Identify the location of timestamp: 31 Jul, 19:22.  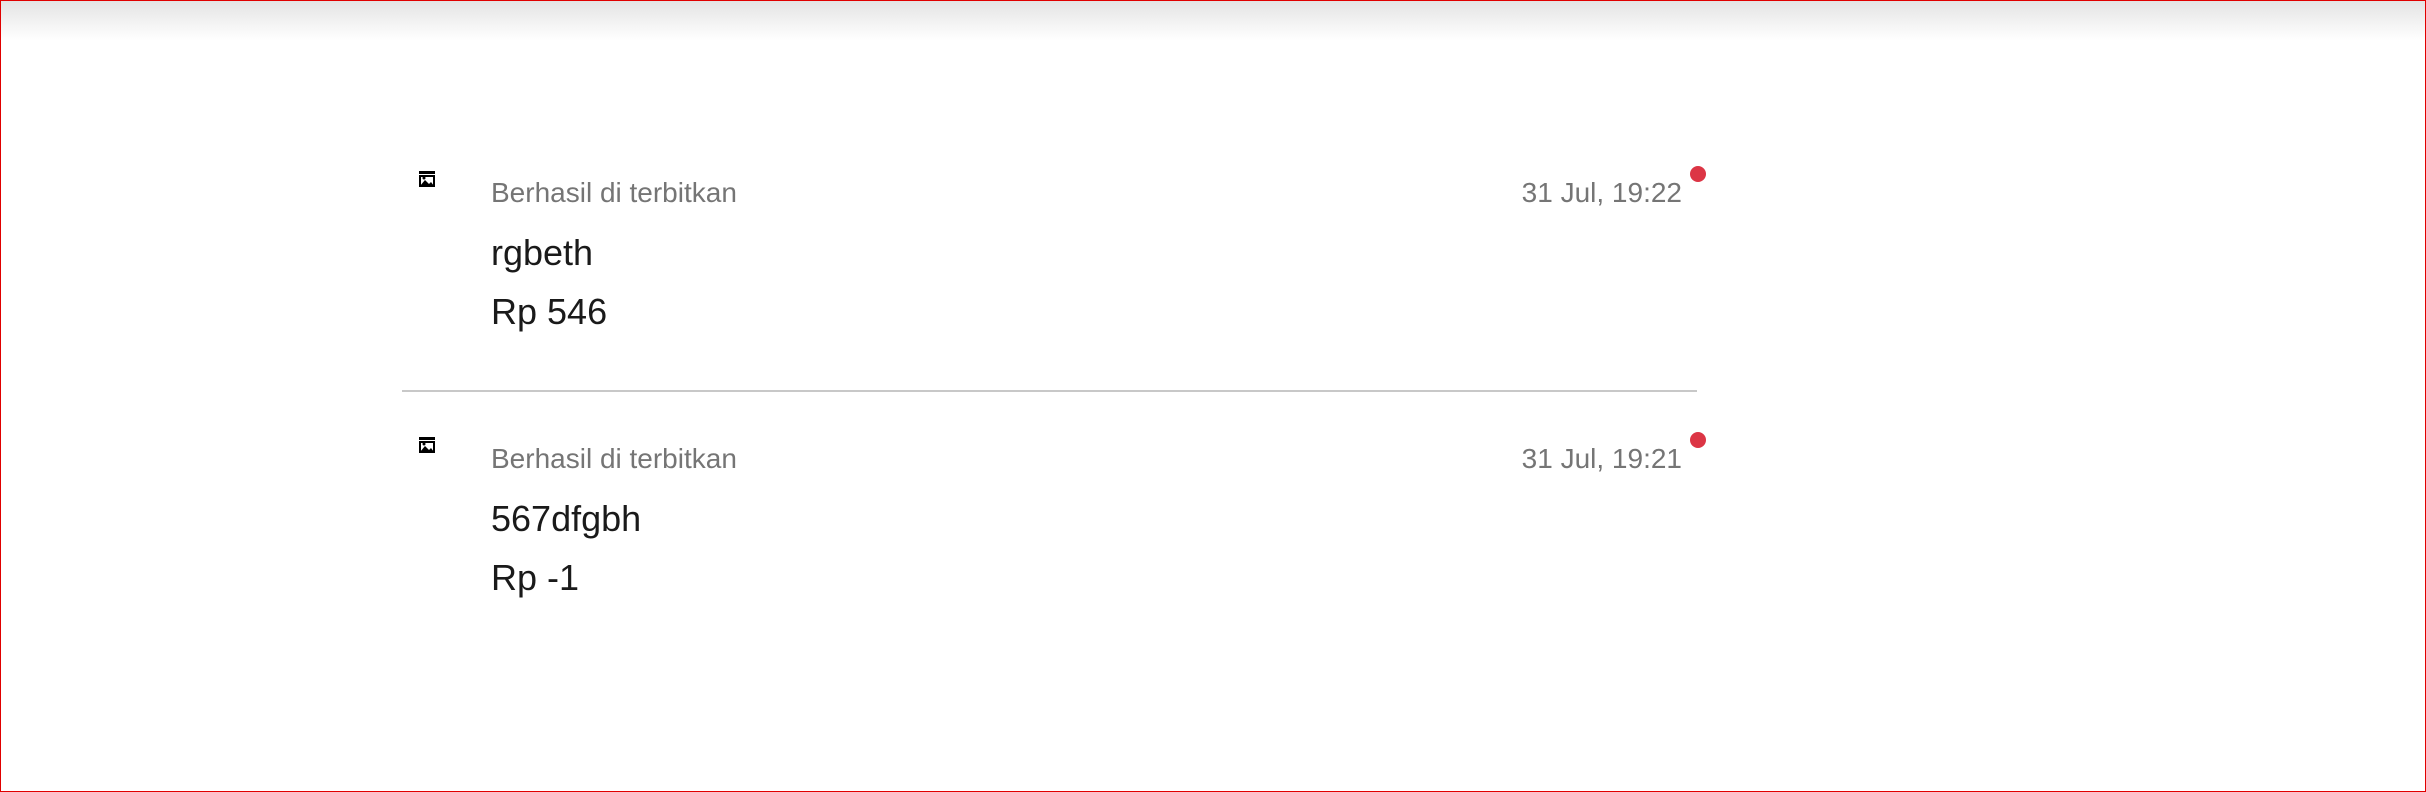
(1601, 192).